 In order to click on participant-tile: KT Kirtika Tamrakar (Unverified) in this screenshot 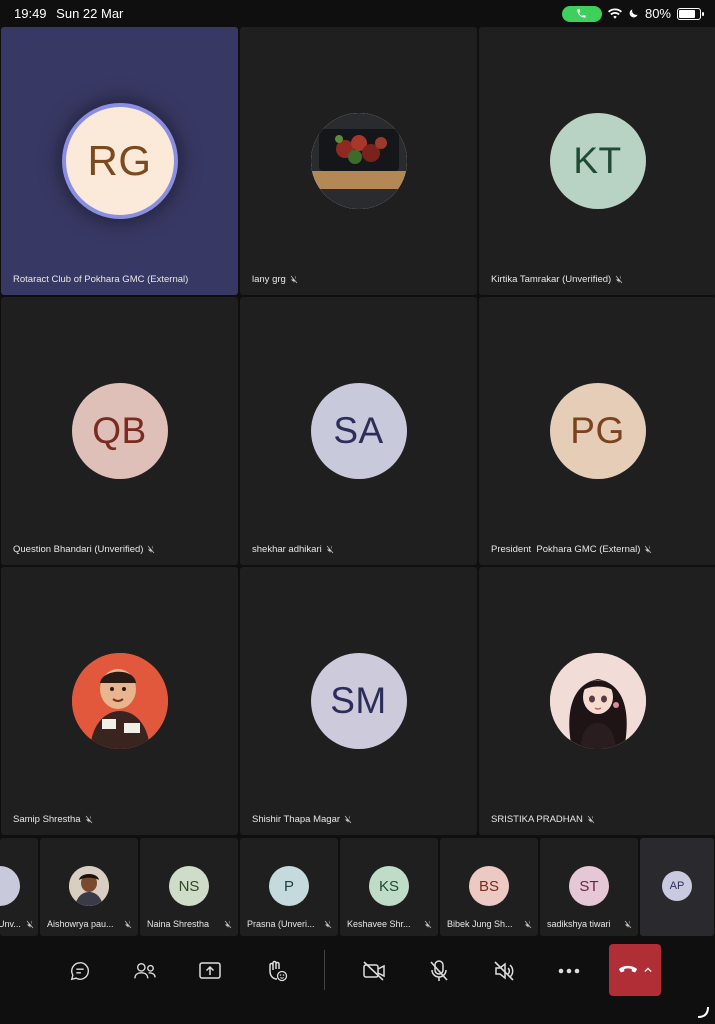, I will do `click(597, 161)`.